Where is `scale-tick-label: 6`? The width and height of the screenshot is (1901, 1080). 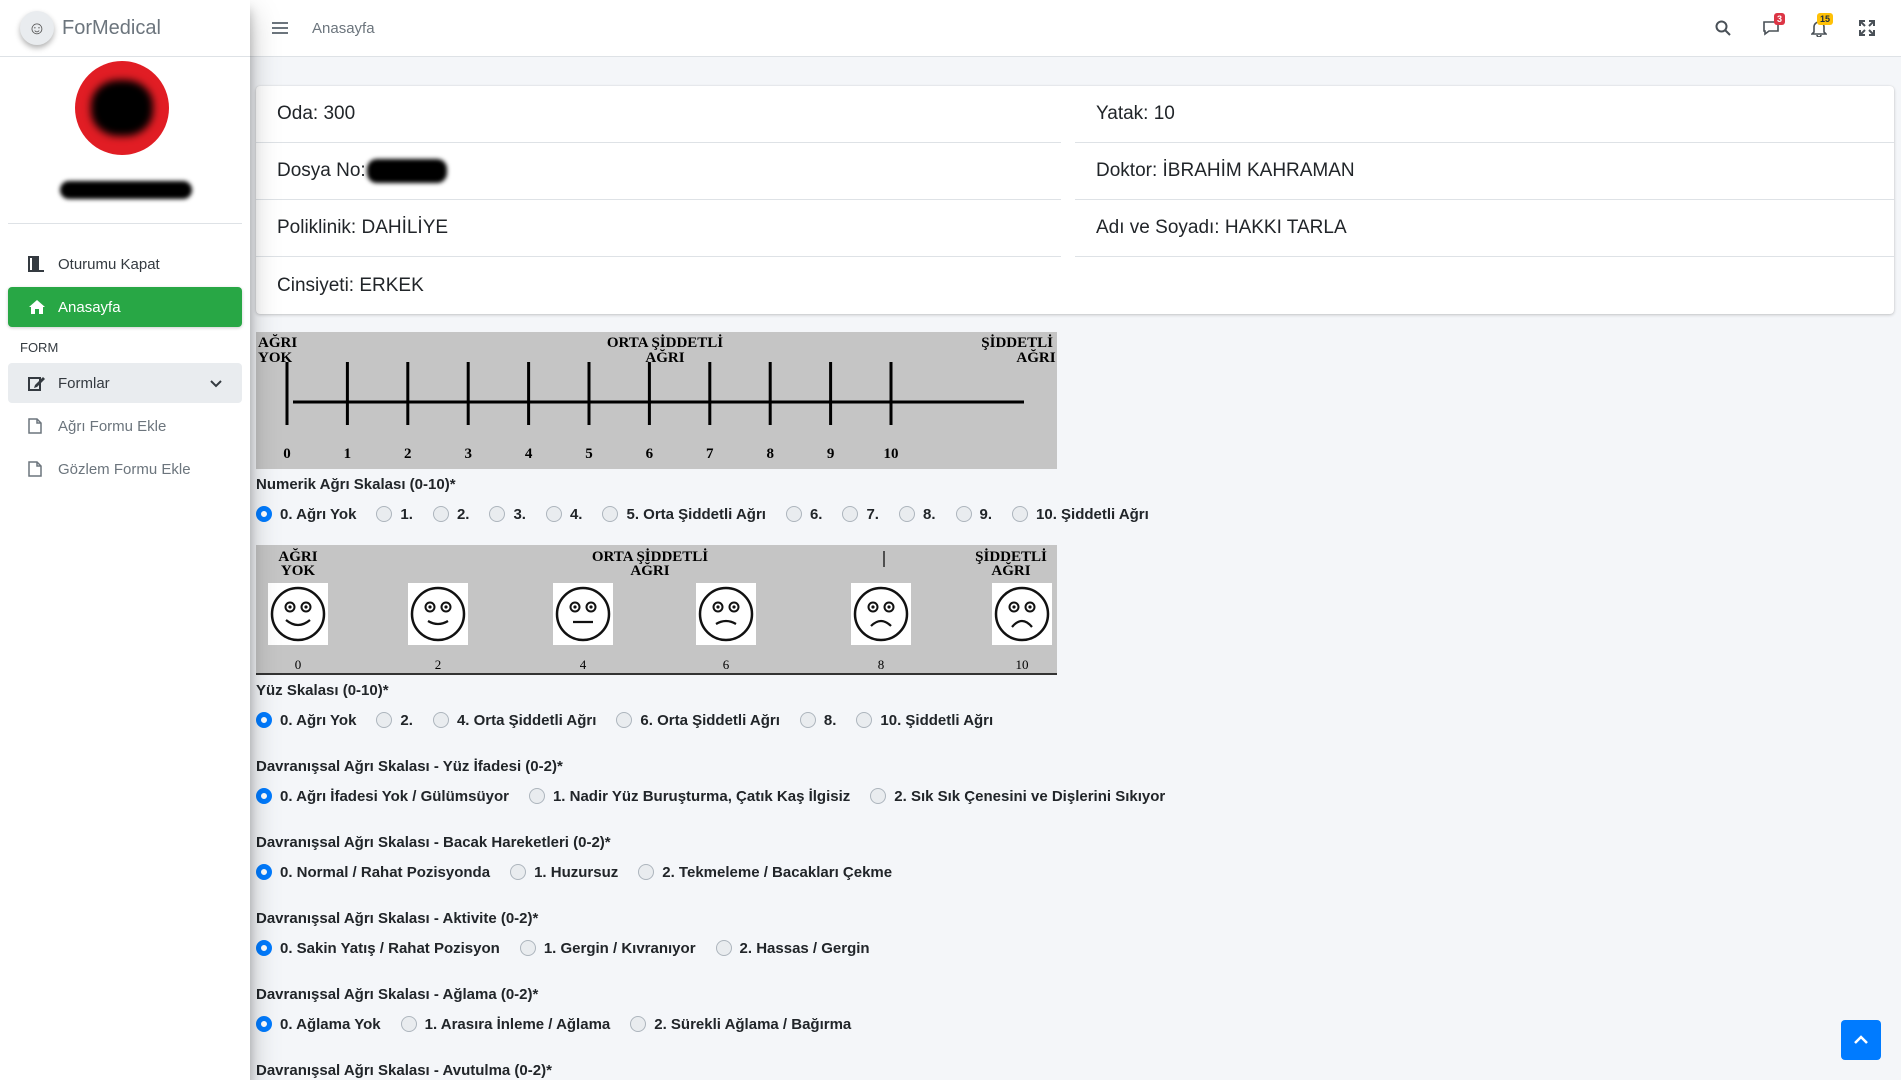 scale-tick-label: 6 is located at coordinates (650, 454).